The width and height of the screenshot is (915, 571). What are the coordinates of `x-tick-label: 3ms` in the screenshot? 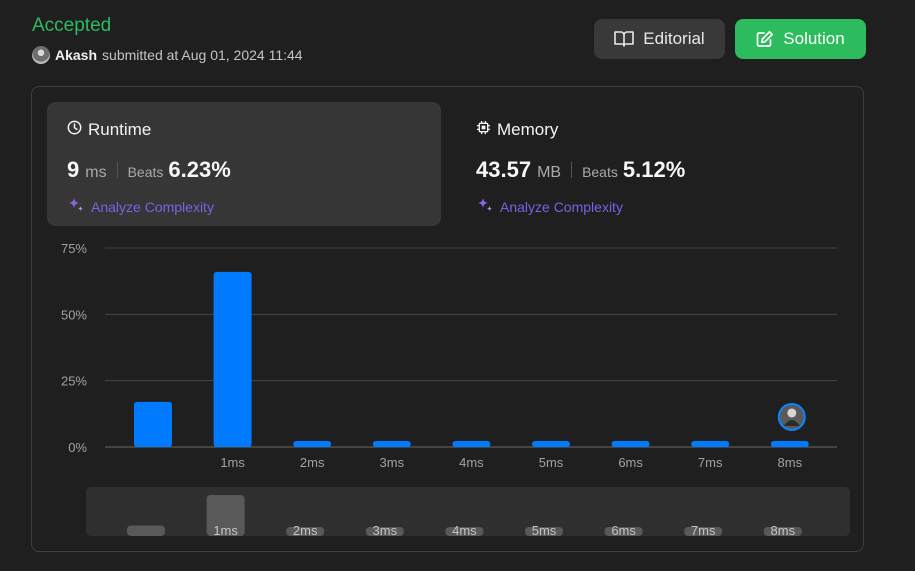 It's located at (392, 462).